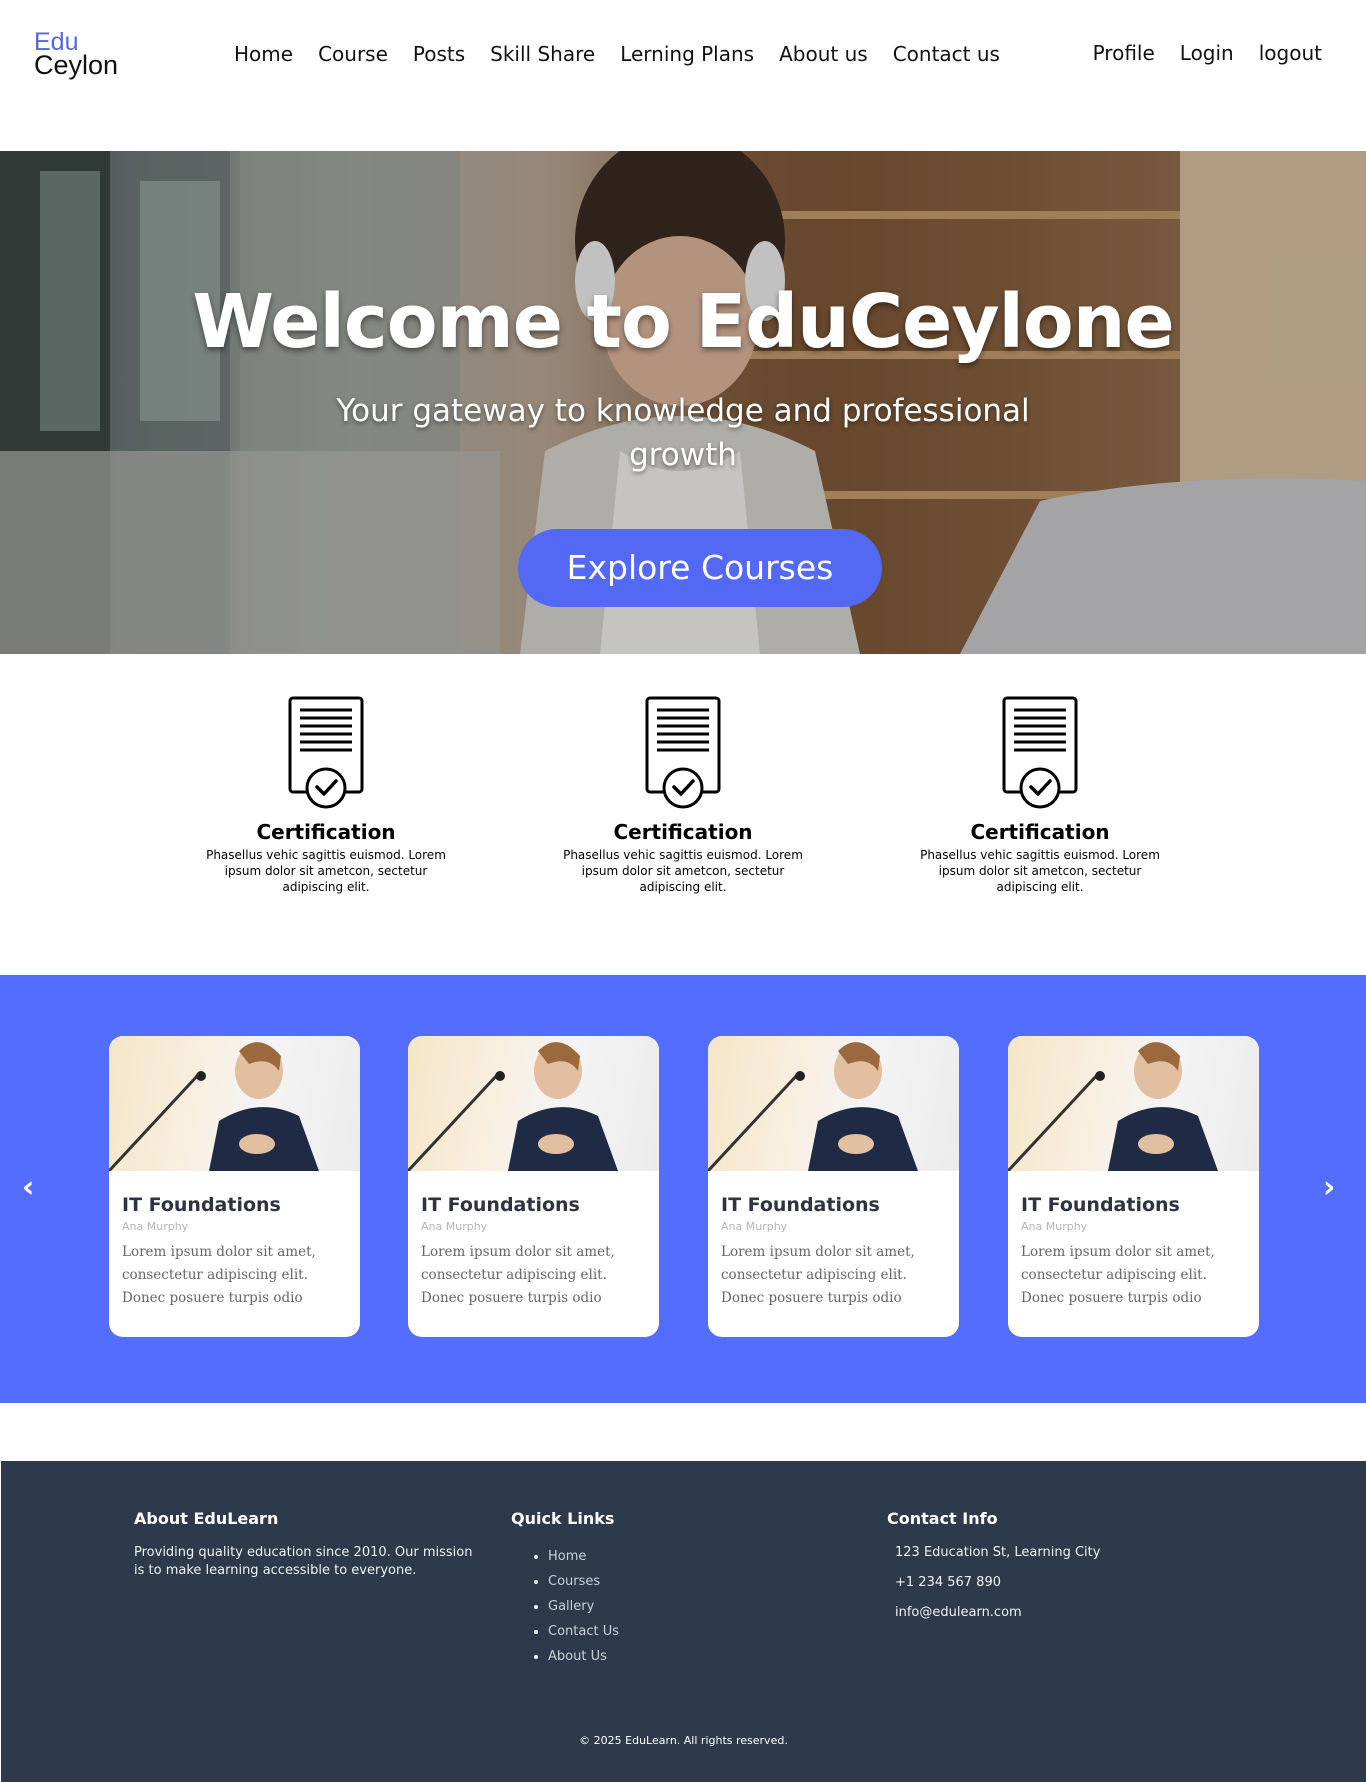  I want to click on chevron-right-icon: ›, so click(1329, 1187).